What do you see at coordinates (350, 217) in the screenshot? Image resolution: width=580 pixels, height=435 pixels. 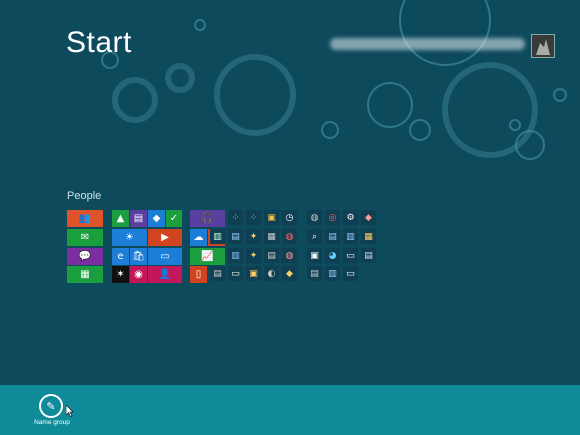 I see `gear-icon: ⚙` at bounding box center [350, 217].